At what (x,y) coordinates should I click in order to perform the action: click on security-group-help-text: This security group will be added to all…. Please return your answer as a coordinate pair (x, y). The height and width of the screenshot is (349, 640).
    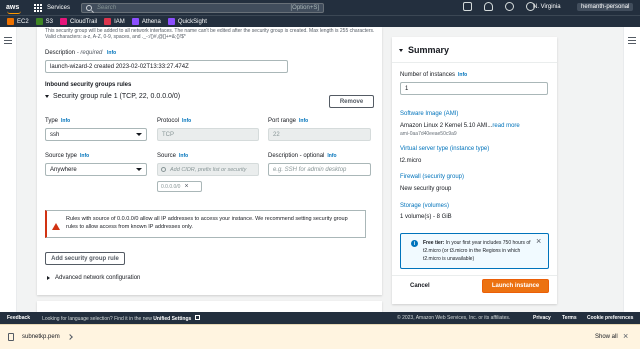
    Looking at the image, I should click on (210, 34).